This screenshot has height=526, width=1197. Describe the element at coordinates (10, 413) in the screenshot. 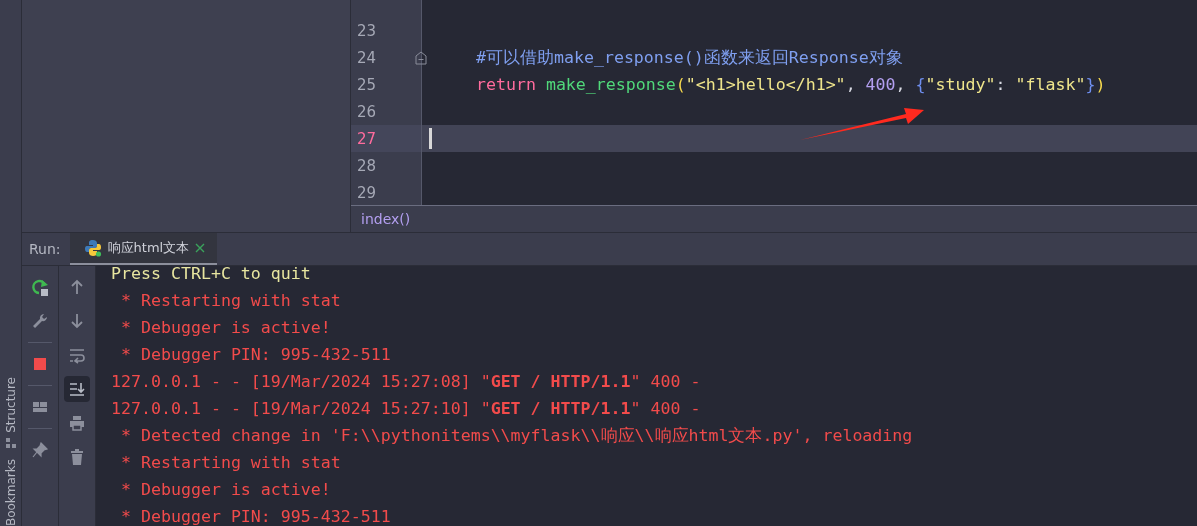

I see `side-tab: Structure` at that location.